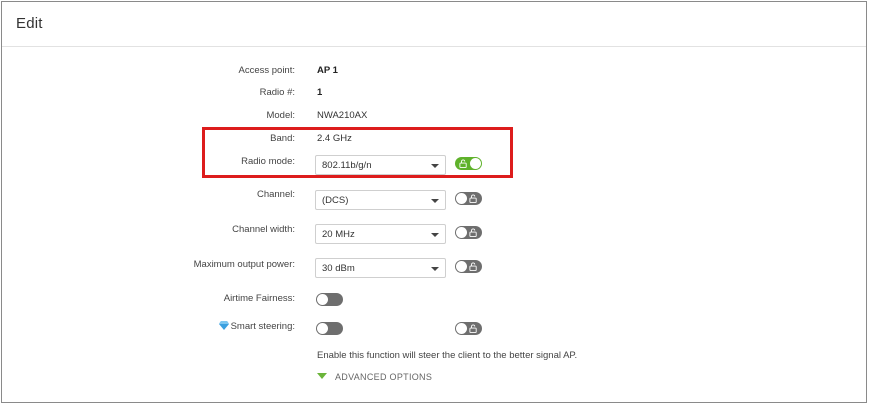  Describe the element at coordinates (380, 268) in the screenshot. I see `max-output-power-select: 30 dBm` at that location.